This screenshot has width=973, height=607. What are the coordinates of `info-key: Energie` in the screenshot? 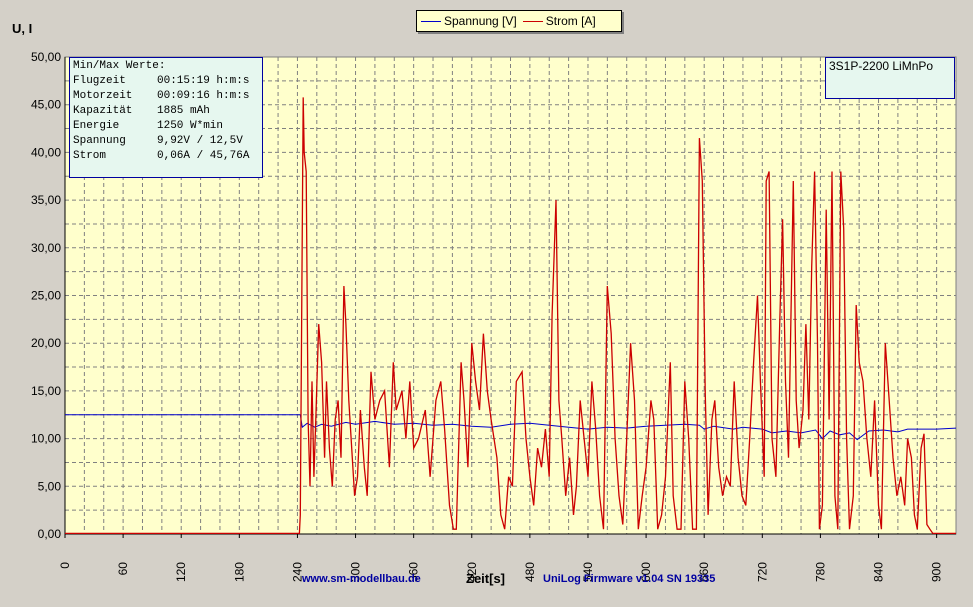 It's located at (96, 126).